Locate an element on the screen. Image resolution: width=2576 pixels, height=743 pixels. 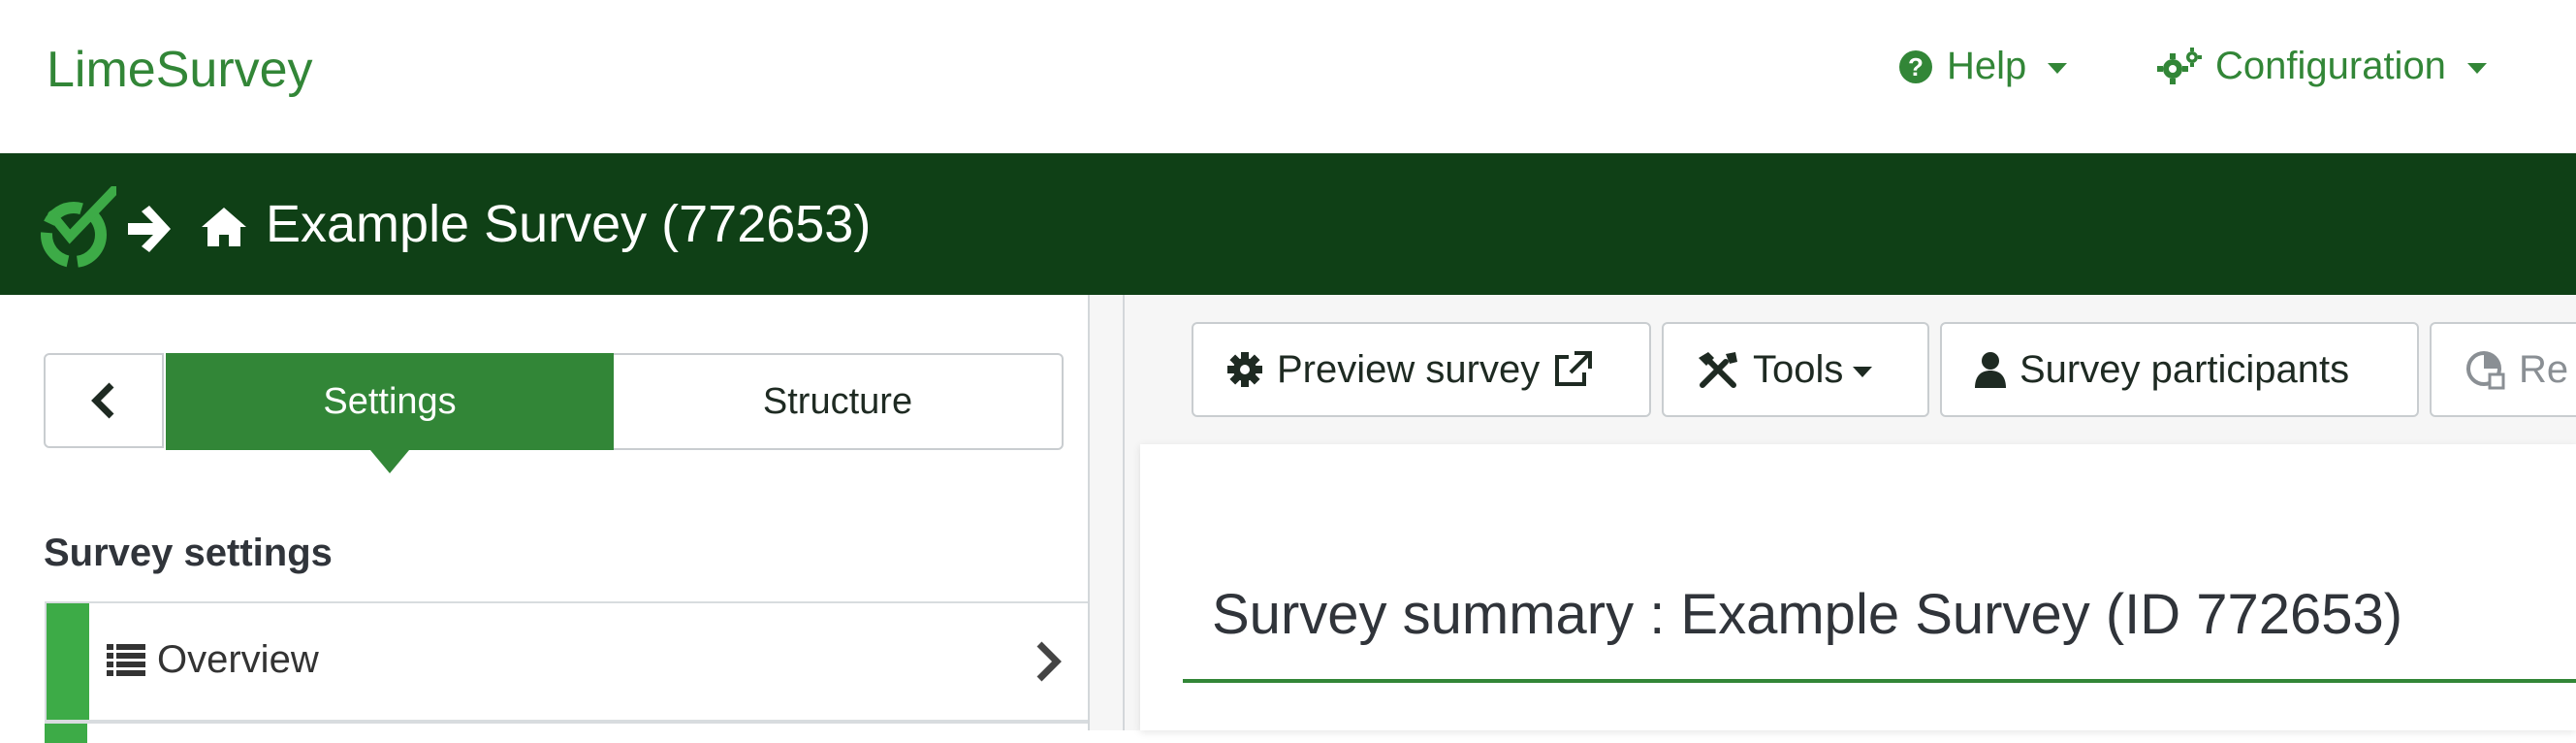
survey-participants-label: Survey participants is located at coordinates (2184, 369).